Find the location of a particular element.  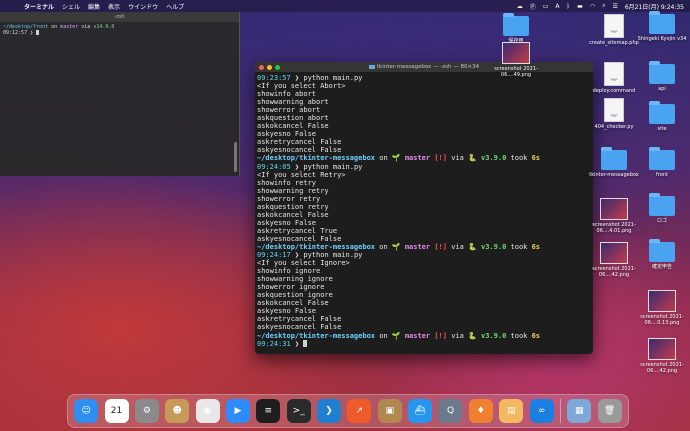

system-preferences-icon: ⚙ is located at coordinates (146, 411).